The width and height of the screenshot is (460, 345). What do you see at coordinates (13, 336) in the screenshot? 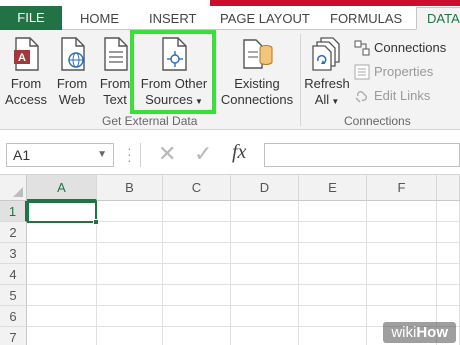
I see `row-header-7: 7` at bounding box center [13, 336].